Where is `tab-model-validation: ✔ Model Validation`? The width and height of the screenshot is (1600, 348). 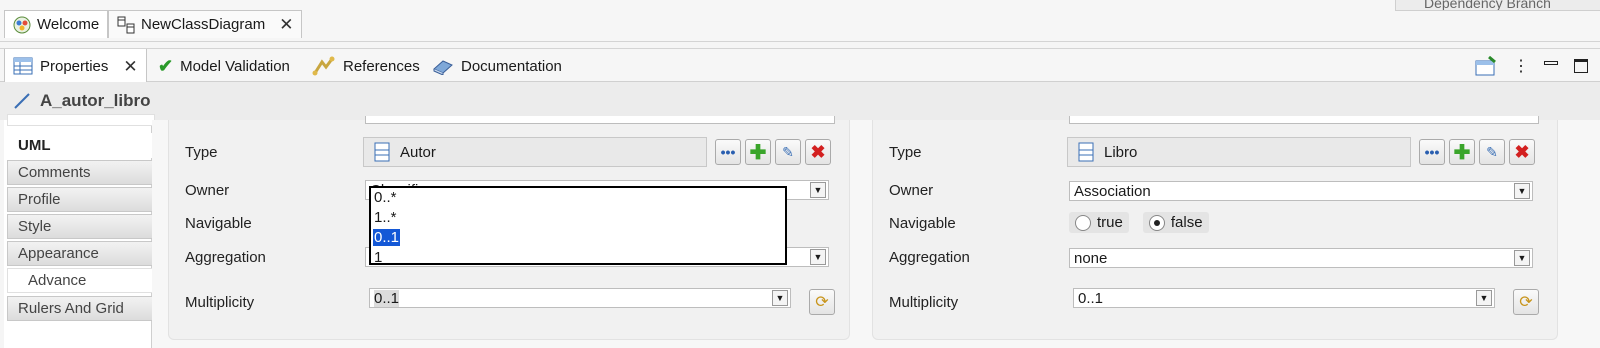
tab-model-validation: ✔ Model Validation is located at coordinates (224, 66).